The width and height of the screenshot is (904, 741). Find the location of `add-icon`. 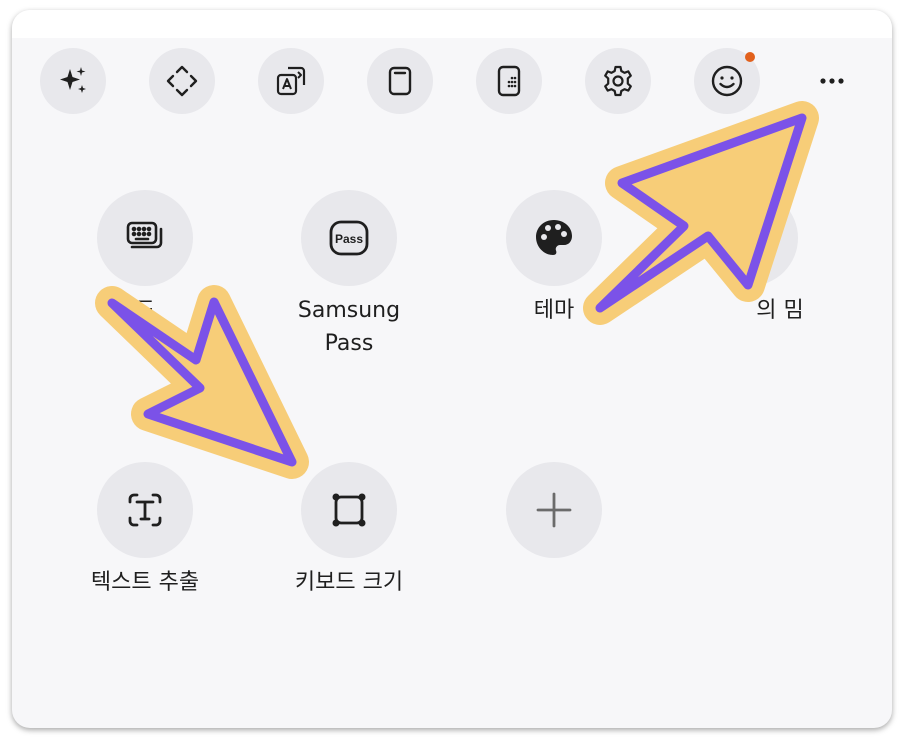

add-icon is located at coordinates (554, 510).